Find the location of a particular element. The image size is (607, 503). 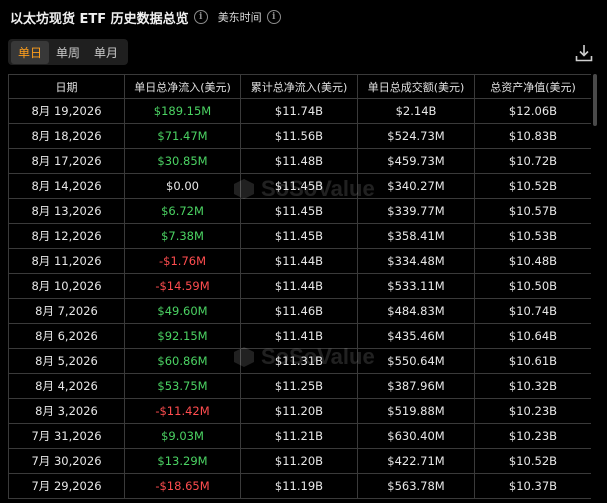

cell-daily-volume: $339.77M is located at coordinates (416, 211).